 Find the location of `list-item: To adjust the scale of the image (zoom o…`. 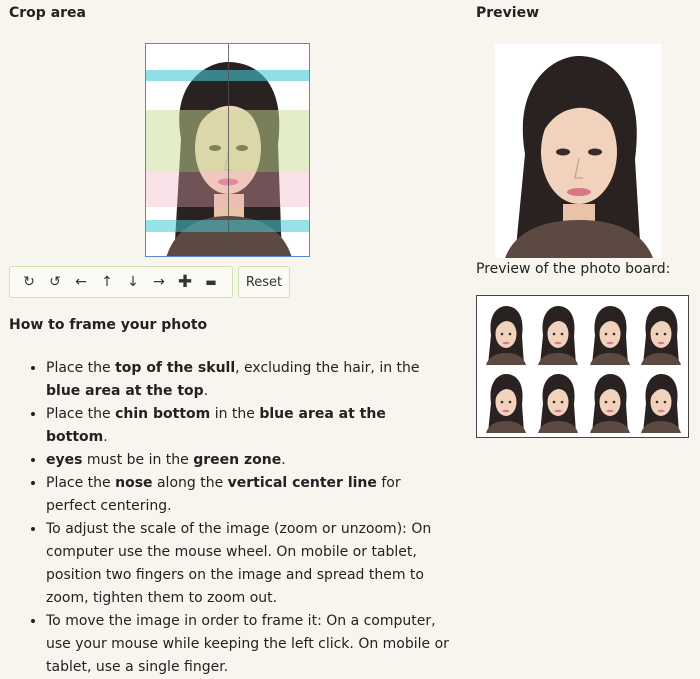

list-item: To adjust the scale of the image (zoom o… is located at coordinates (248, 564).